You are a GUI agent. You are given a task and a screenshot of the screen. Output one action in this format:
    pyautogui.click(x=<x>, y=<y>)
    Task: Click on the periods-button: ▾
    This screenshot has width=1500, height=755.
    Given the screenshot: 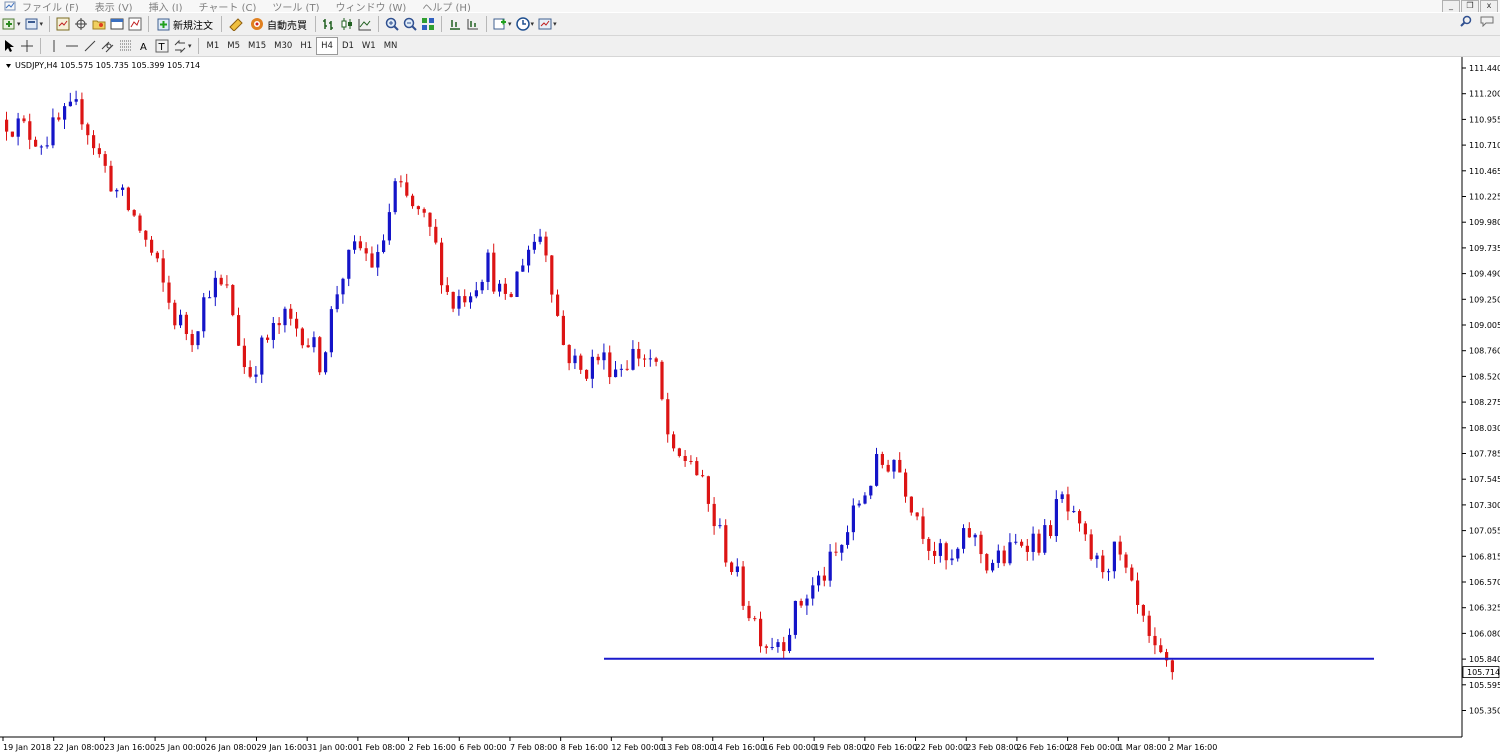 What is the action you would take?
    pyautogui.click(x=525, y=24)
    